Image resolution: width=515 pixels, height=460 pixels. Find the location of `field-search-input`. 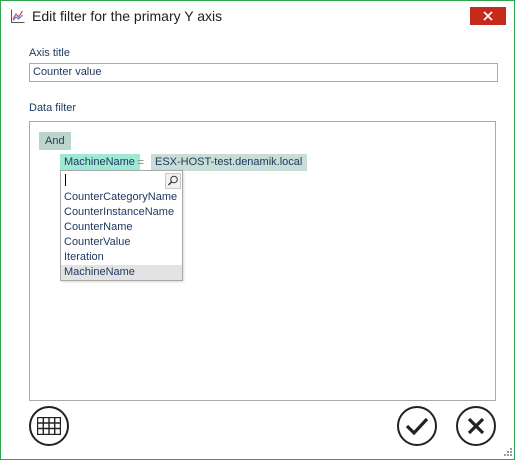

field-search-input is located at coordinates (114, 180).